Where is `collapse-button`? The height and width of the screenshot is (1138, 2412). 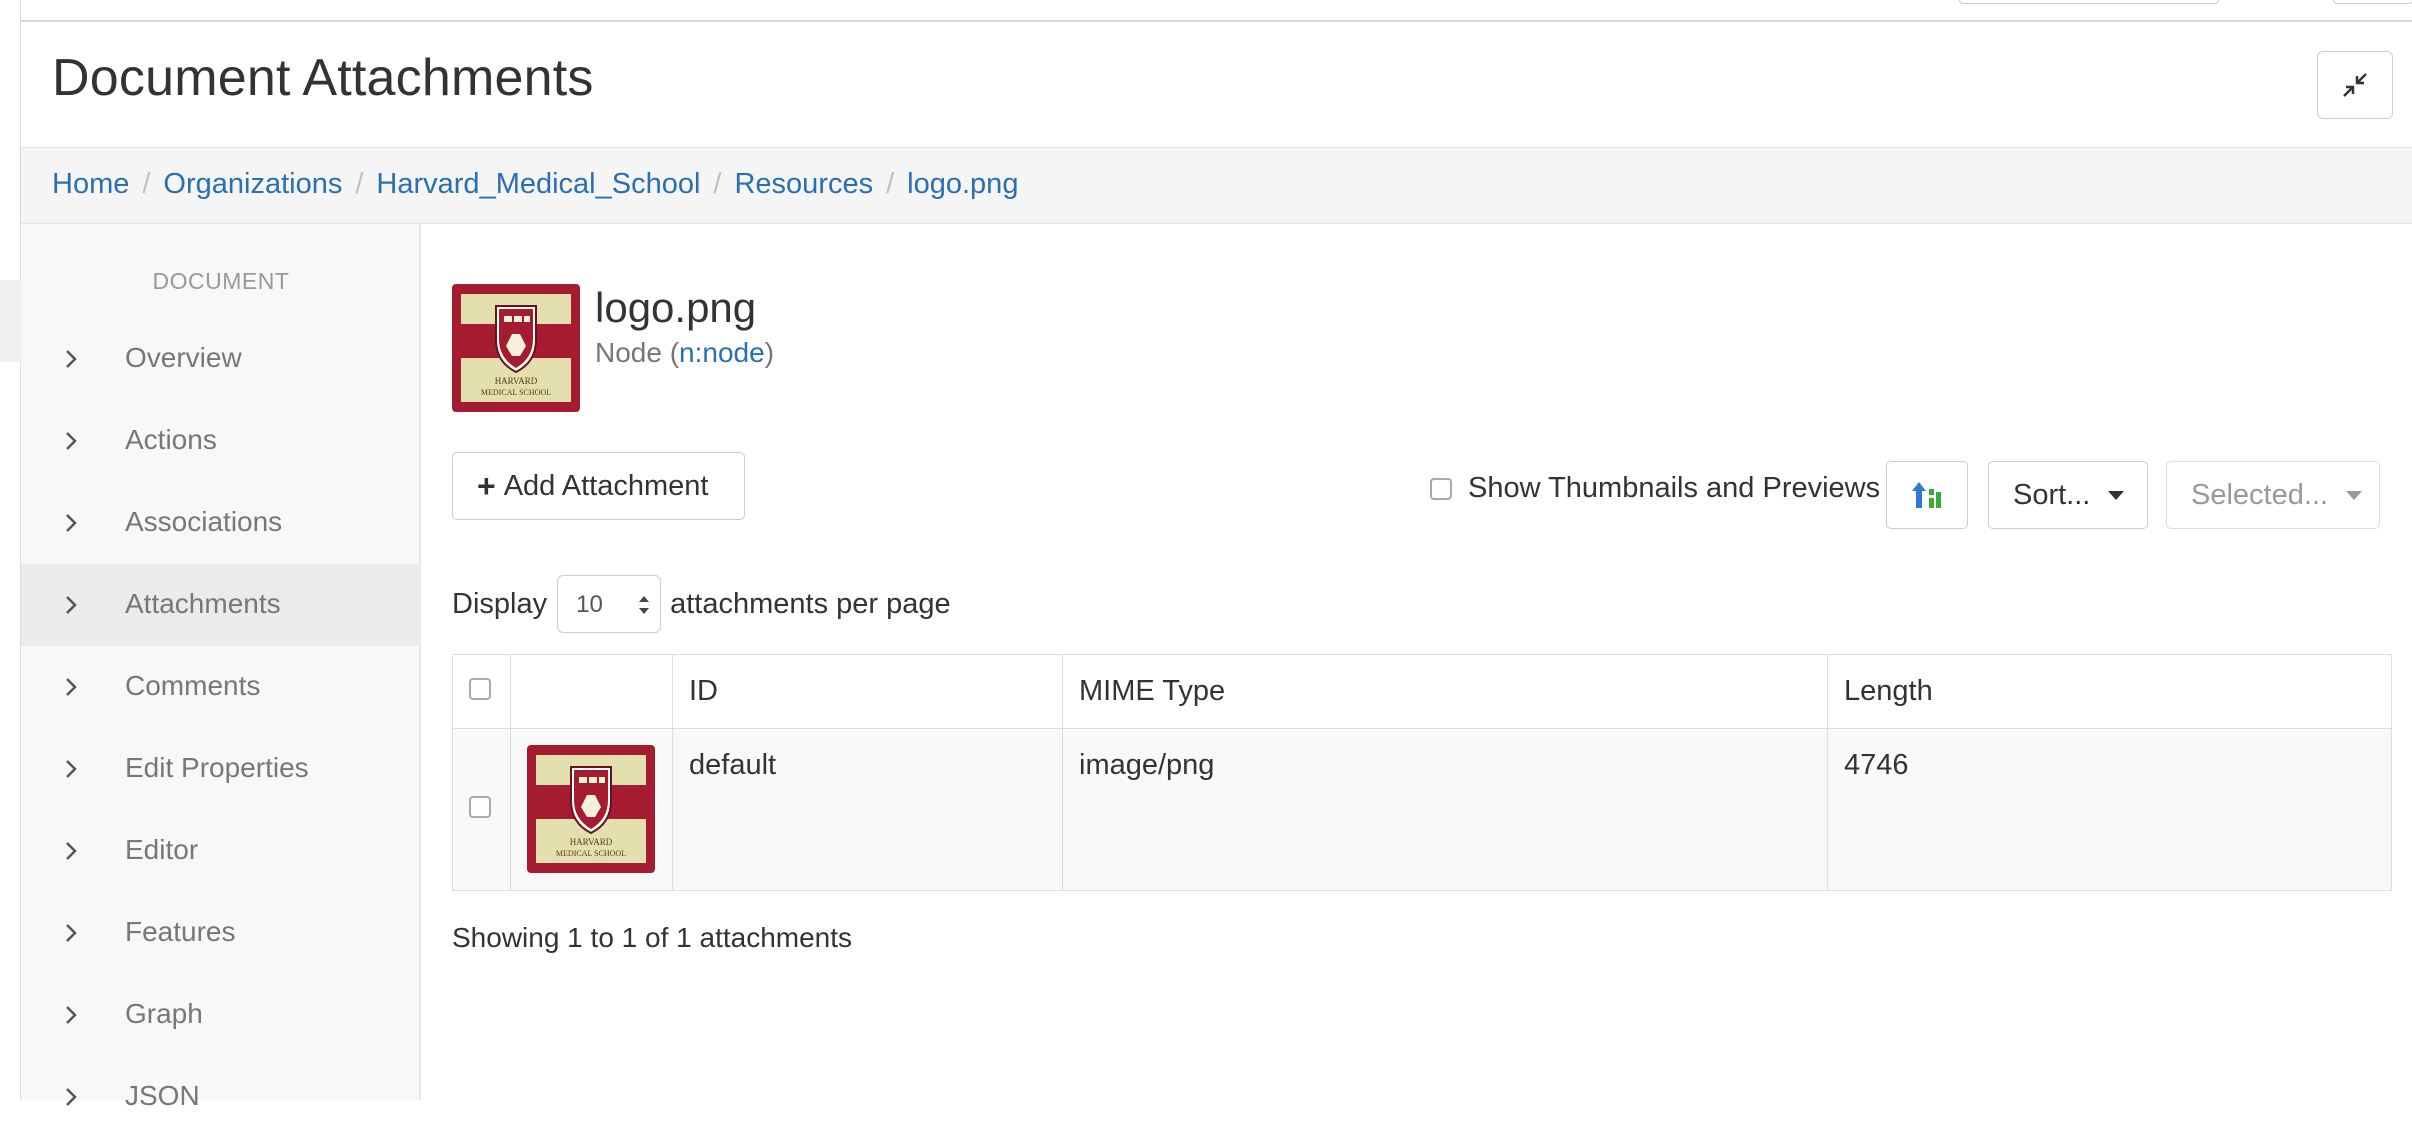 collapse-button is located at coordinates (2355, 85).